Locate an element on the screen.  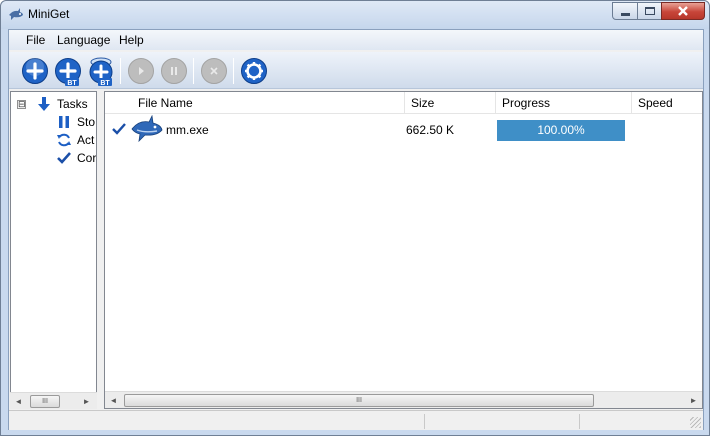
play-icon is located at coordinates (141, 71).